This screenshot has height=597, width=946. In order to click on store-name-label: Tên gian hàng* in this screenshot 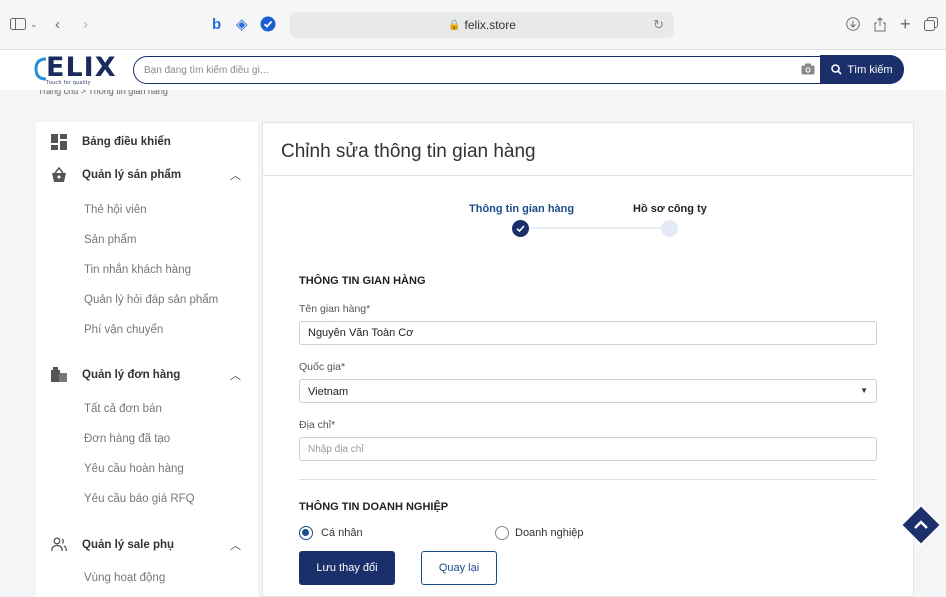, I will do `click(335, 309)`.